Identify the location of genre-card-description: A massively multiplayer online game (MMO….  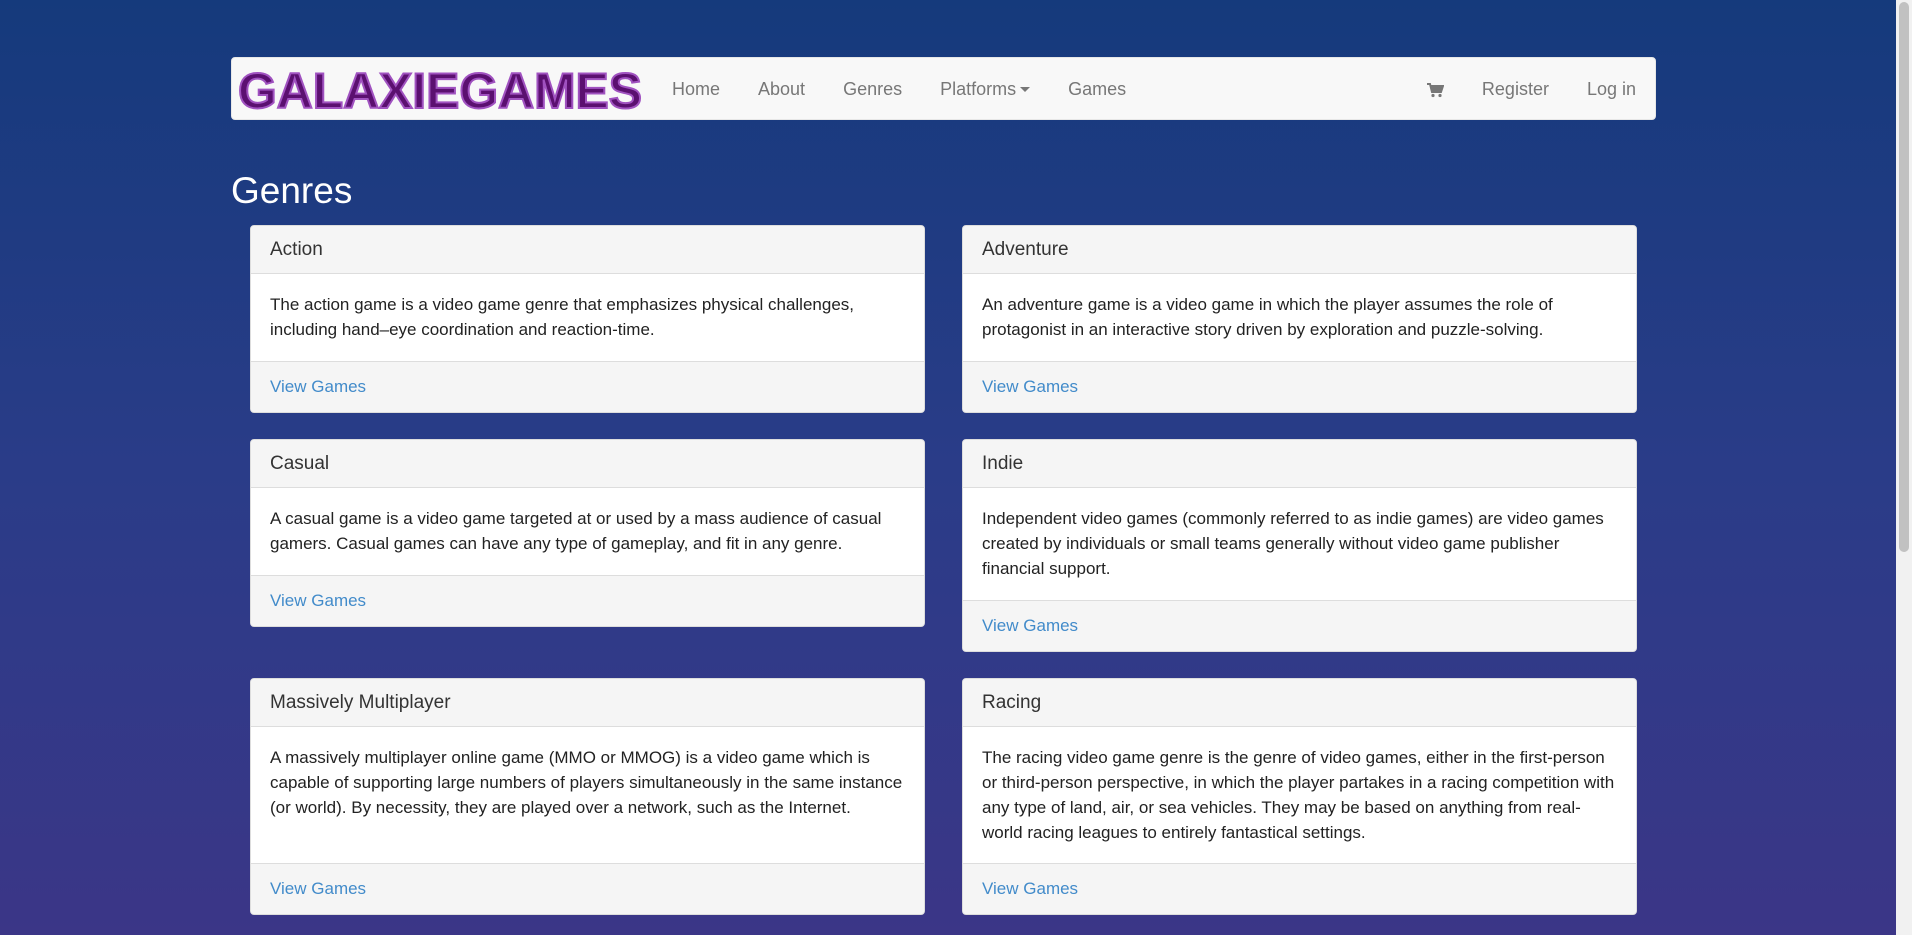
(586, 782).